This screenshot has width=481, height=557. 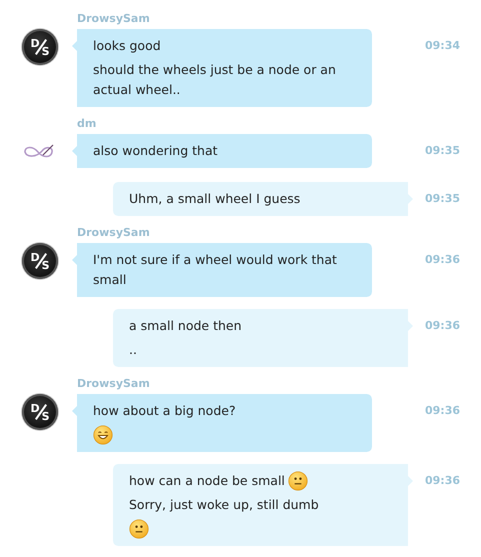 I want to click on message-text: also wondering that, so click(x=155, y=151).